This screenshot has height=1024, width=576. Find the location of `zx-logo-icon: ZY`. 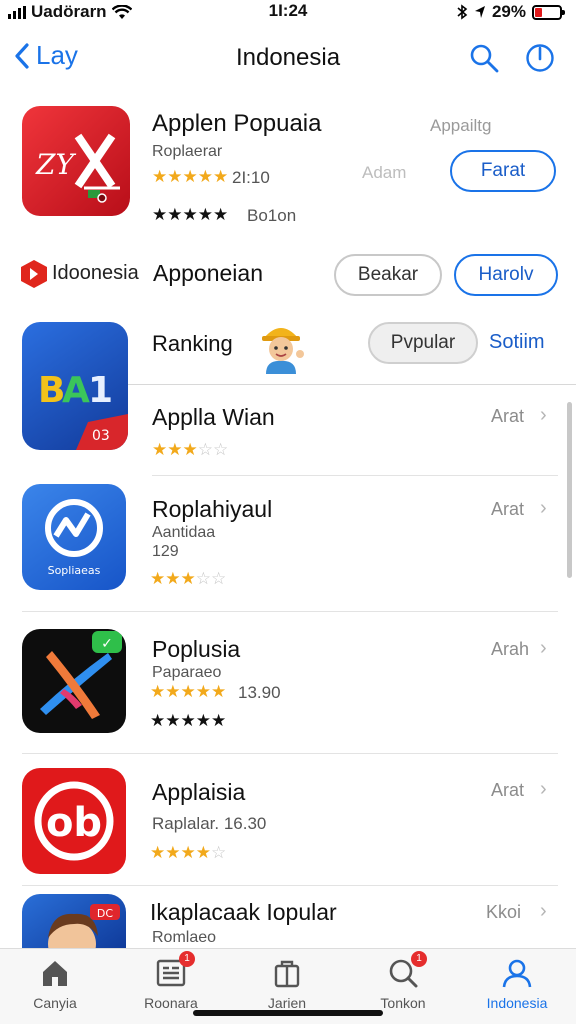

zx-logo-icon: ZY is located at coordinates (77, 168).